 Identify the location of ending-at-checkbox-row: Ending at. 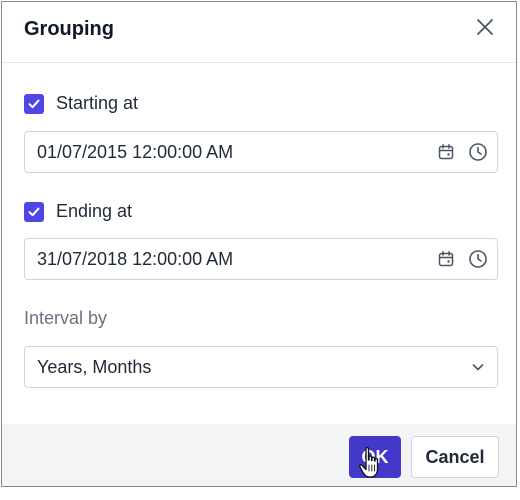
(78, 211).